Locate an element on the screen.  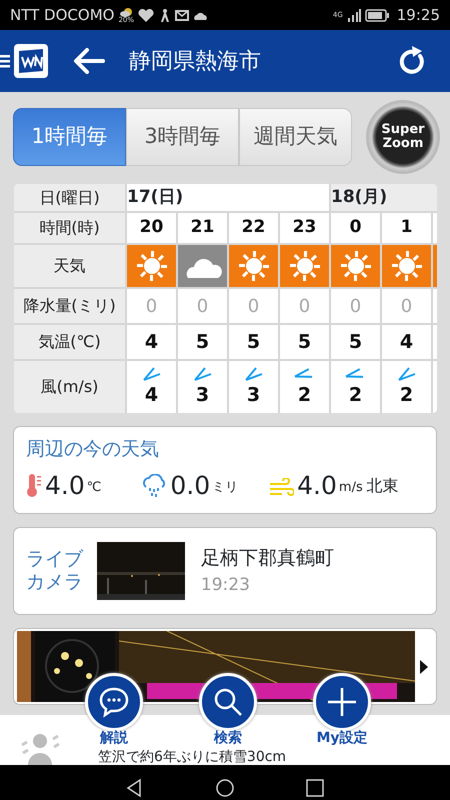
recents-icon is located at coordinates (315, 788).